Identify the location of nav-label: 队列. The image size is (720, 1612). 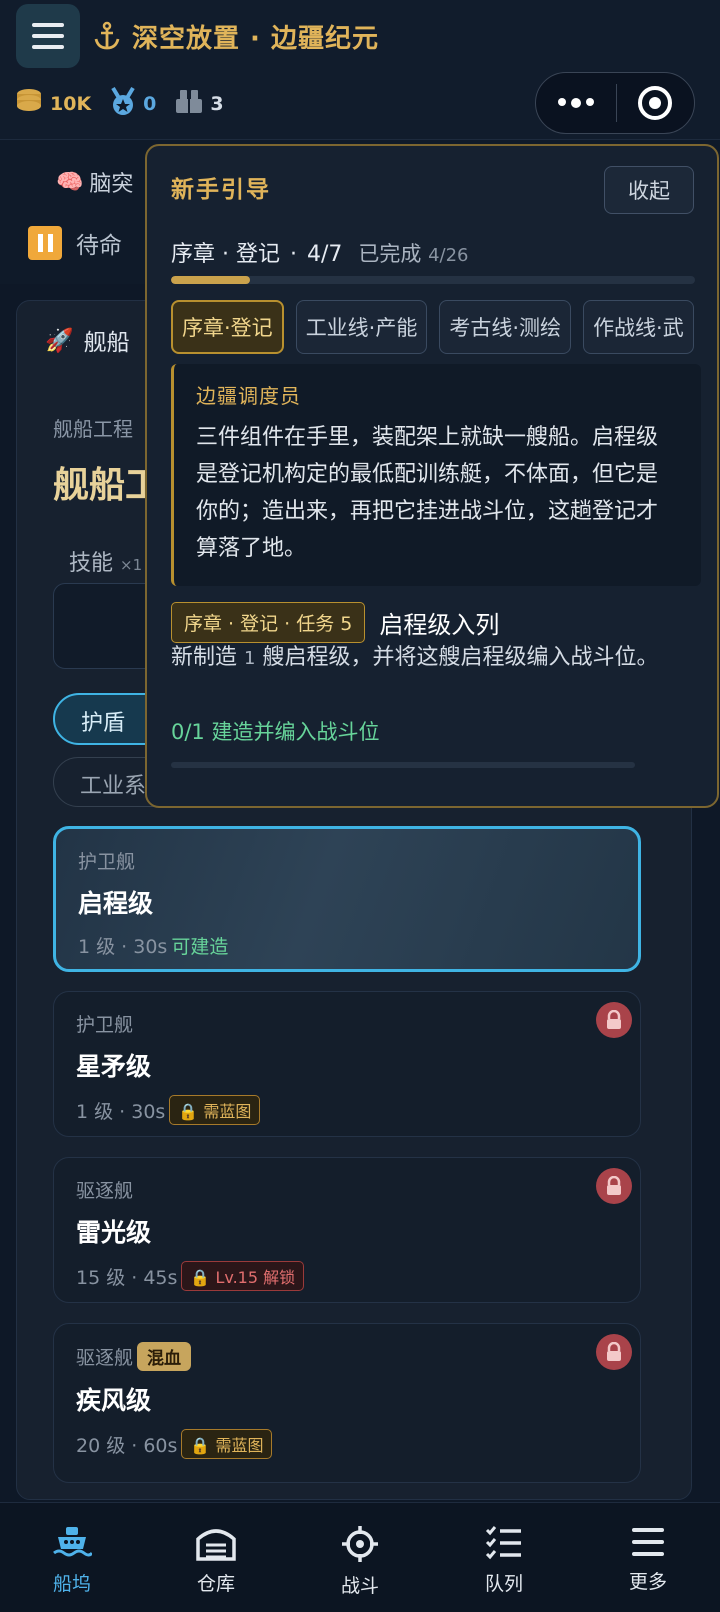
(503, 1584).